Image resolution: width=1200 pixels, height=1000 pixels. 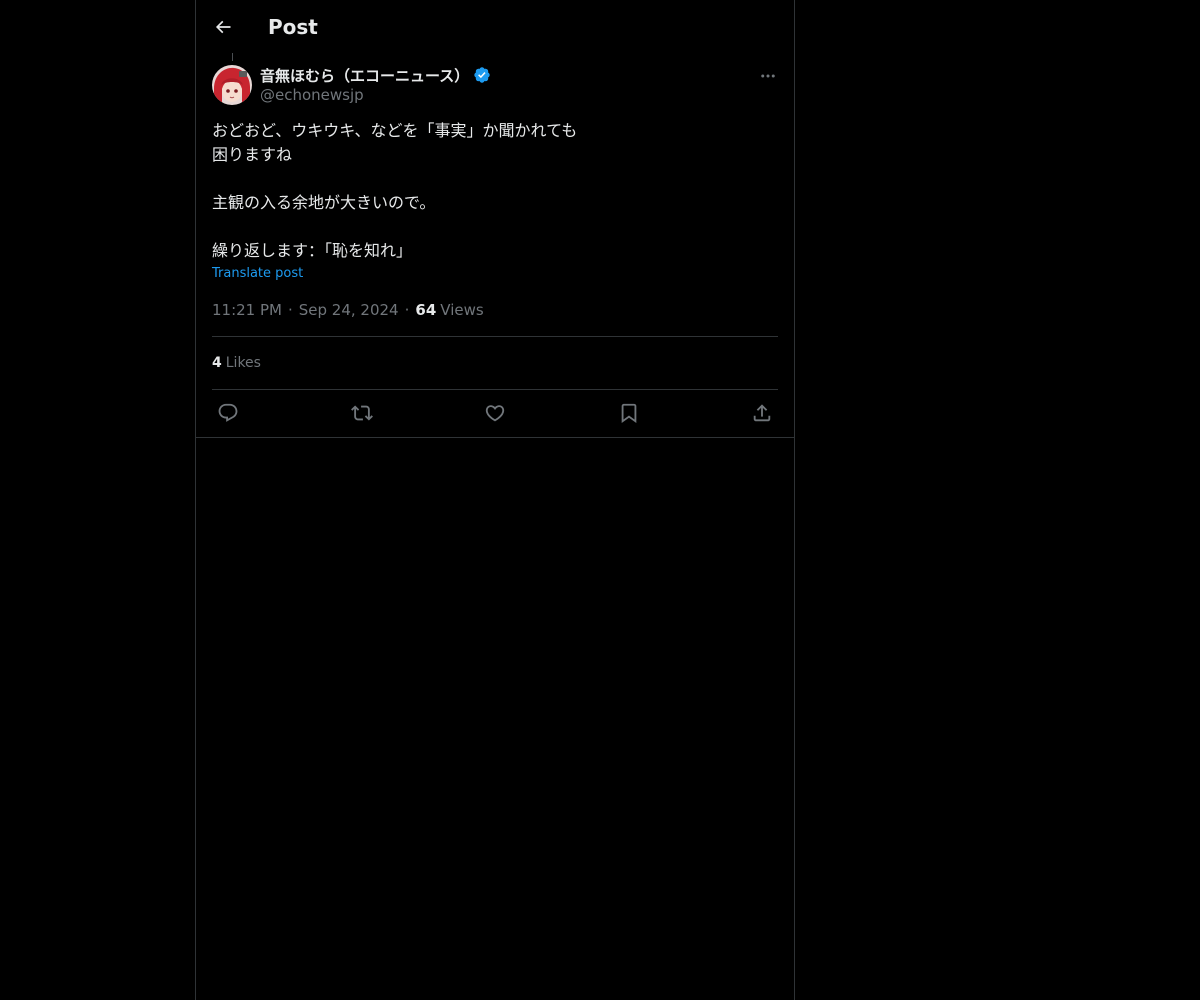 What do you see at coordinates (217, 363) in the screenshot?
I see `likes-count: 4` at bounding box center [217, 363].